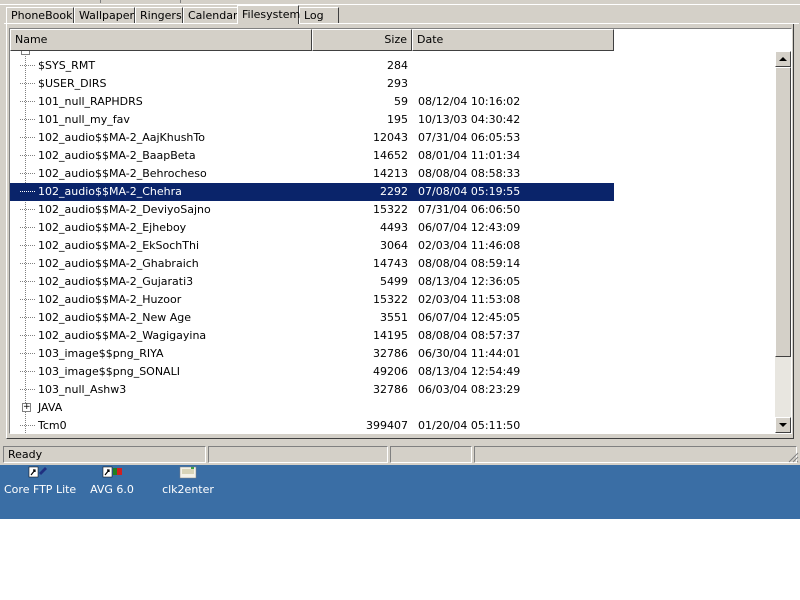  I want to click on file-size: 293, so click(397, 83).